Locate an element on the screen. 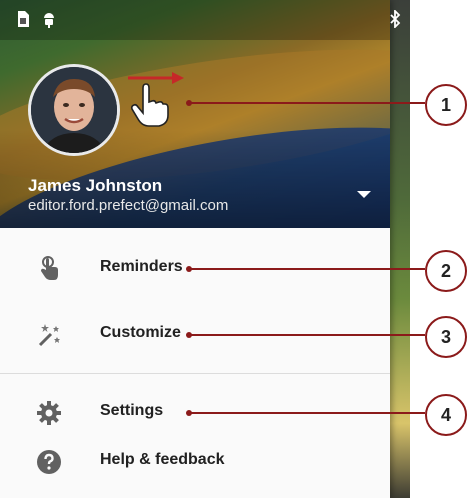 Image resolution: width=475 pixels, height=498 pixels. account-name: James Johnston is located at coordinates (95, 185).